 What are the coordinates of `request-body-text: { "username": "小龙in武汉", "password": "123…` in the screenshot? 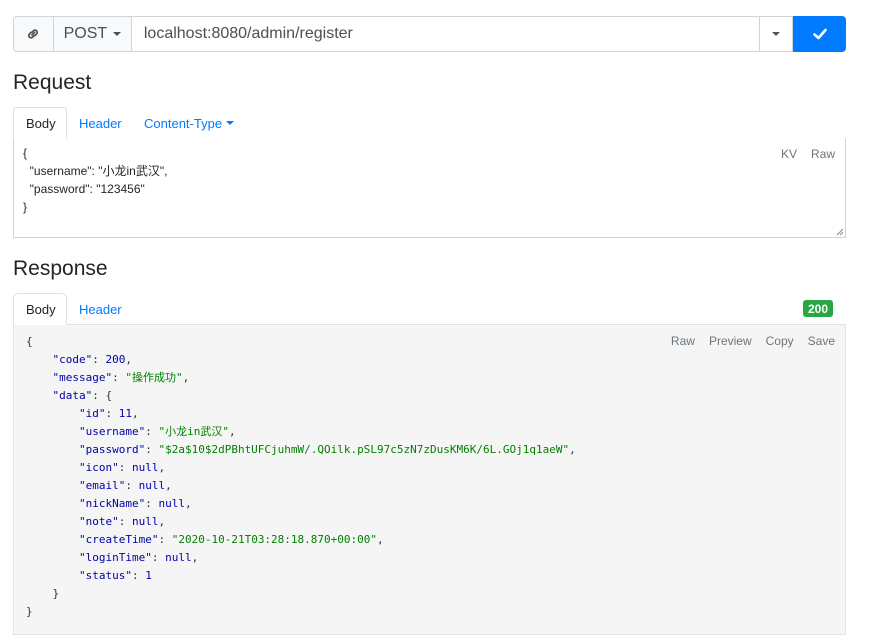 It's located at (95, 180).